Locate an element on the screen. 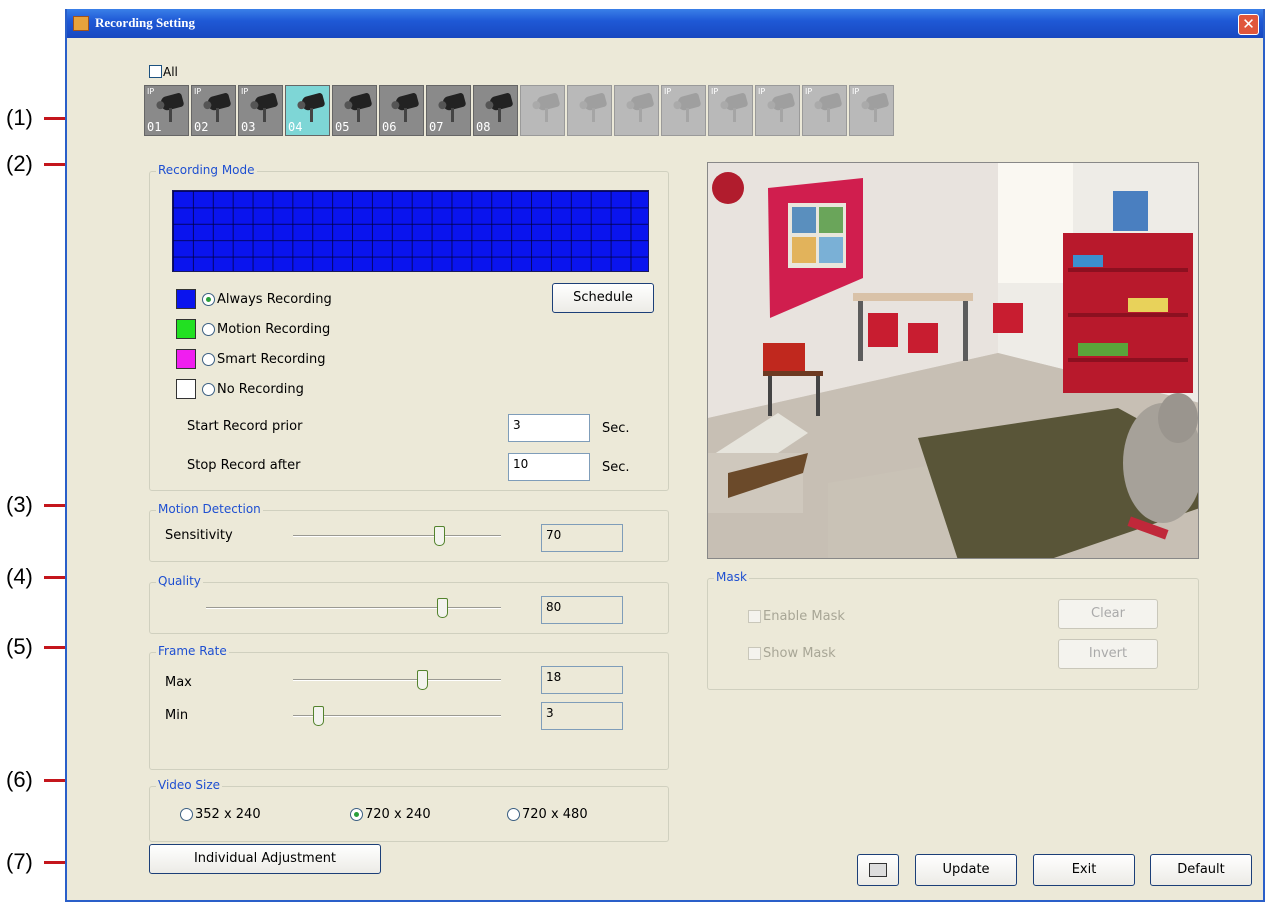  callout-number: (6) is located at coordinates (19, 779).